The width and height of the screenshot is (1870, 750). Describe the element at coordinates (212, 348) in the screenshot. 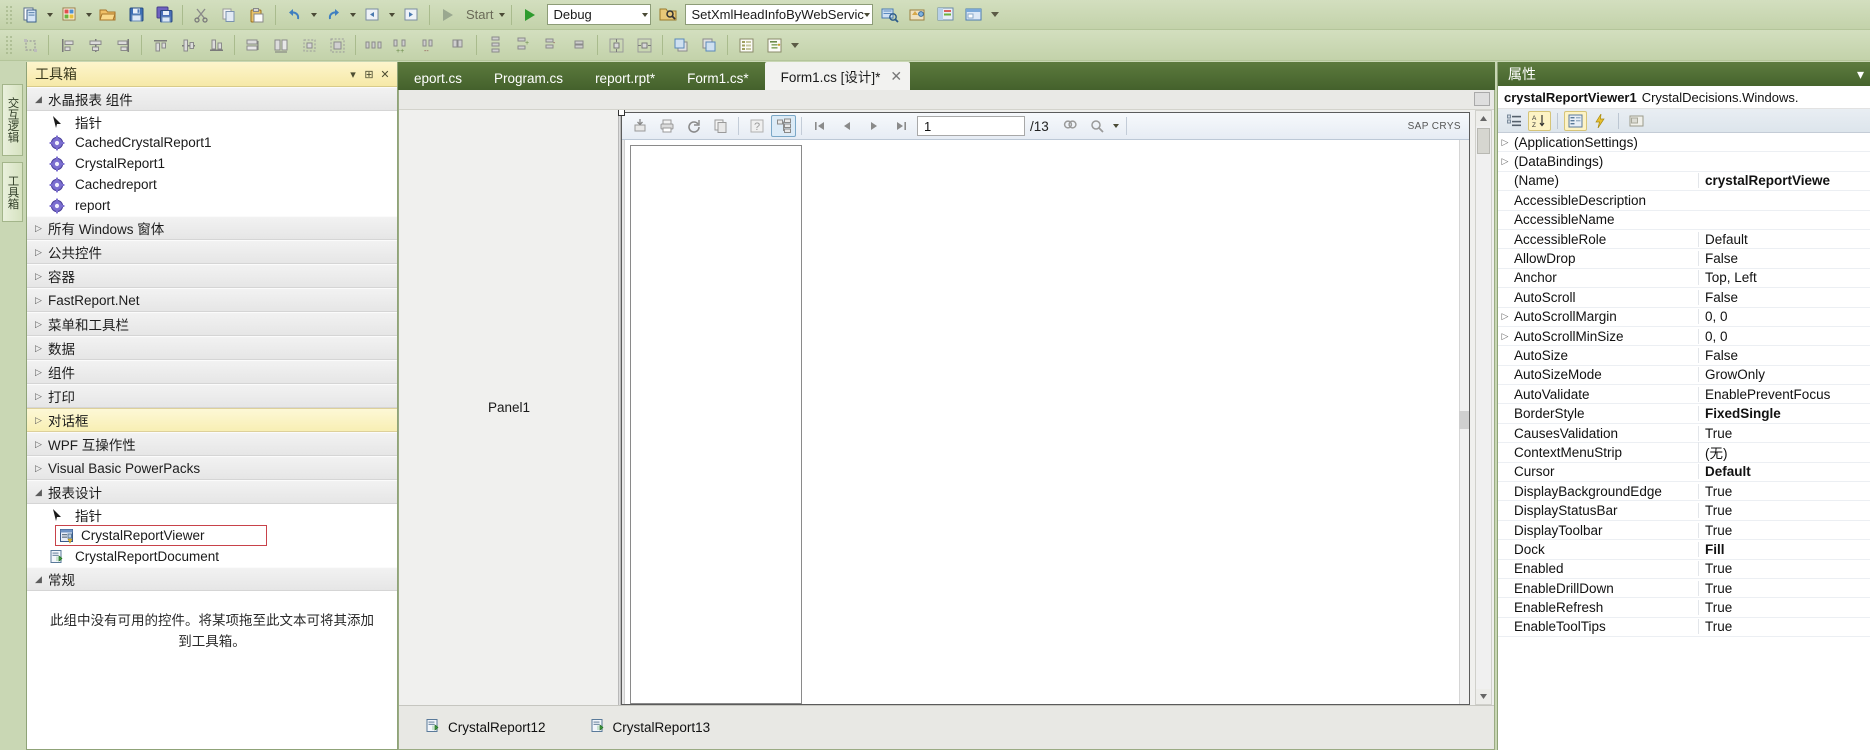

I see `toolbox-group-6: ▷ 数据` at that location.